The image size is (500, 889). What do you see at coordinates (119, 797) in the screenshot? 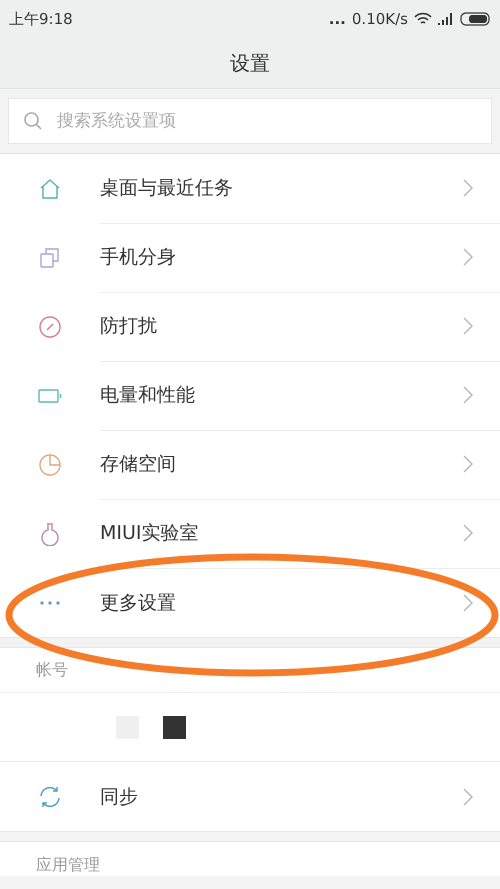
I see `item-label: 同步` at bounding box center [119, 797].